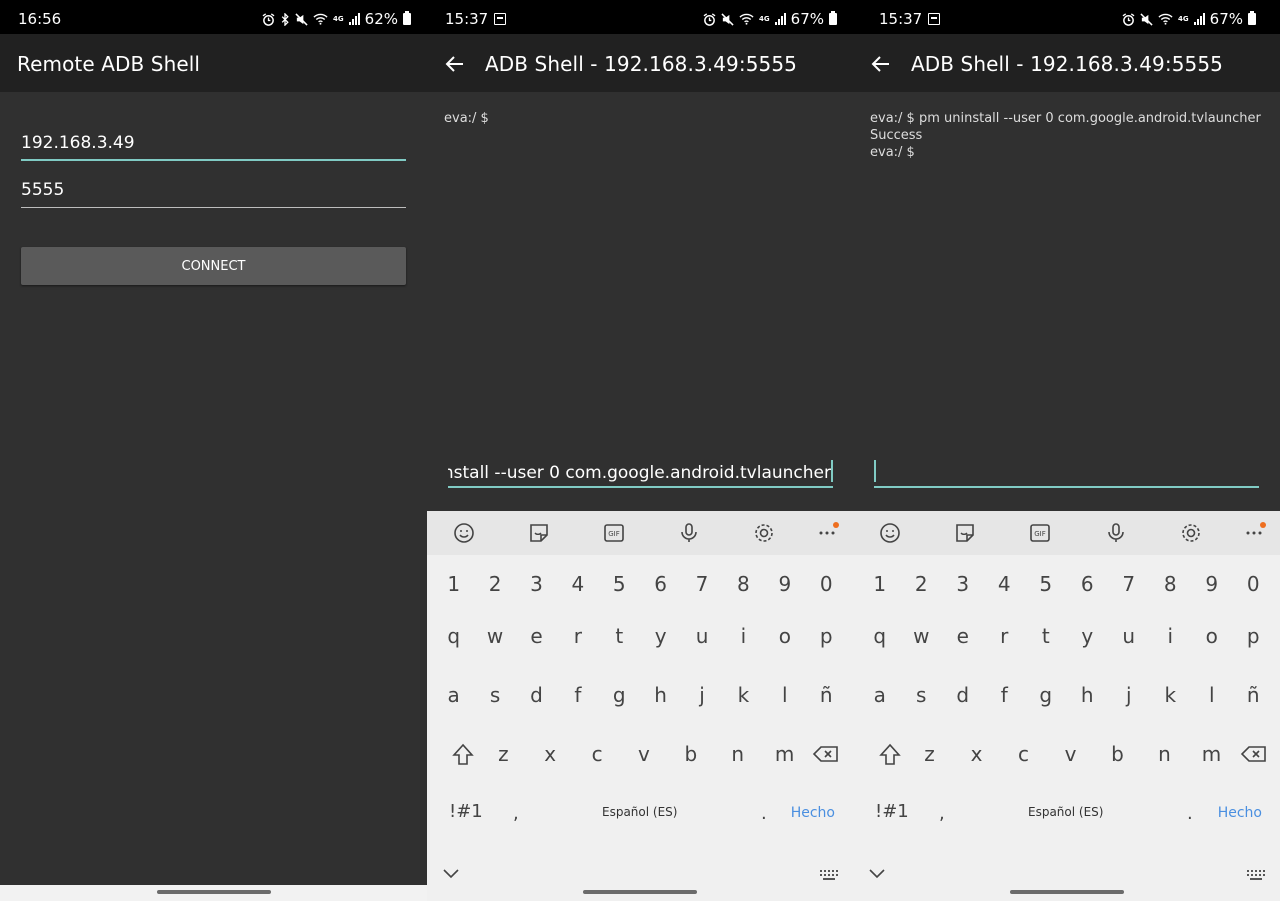 The width and height of the screenshot is (1280, 901). What do you see at coordinates (495, 636) in the screenshot?
I see `key-w: w` at bounding box center [495, 636].